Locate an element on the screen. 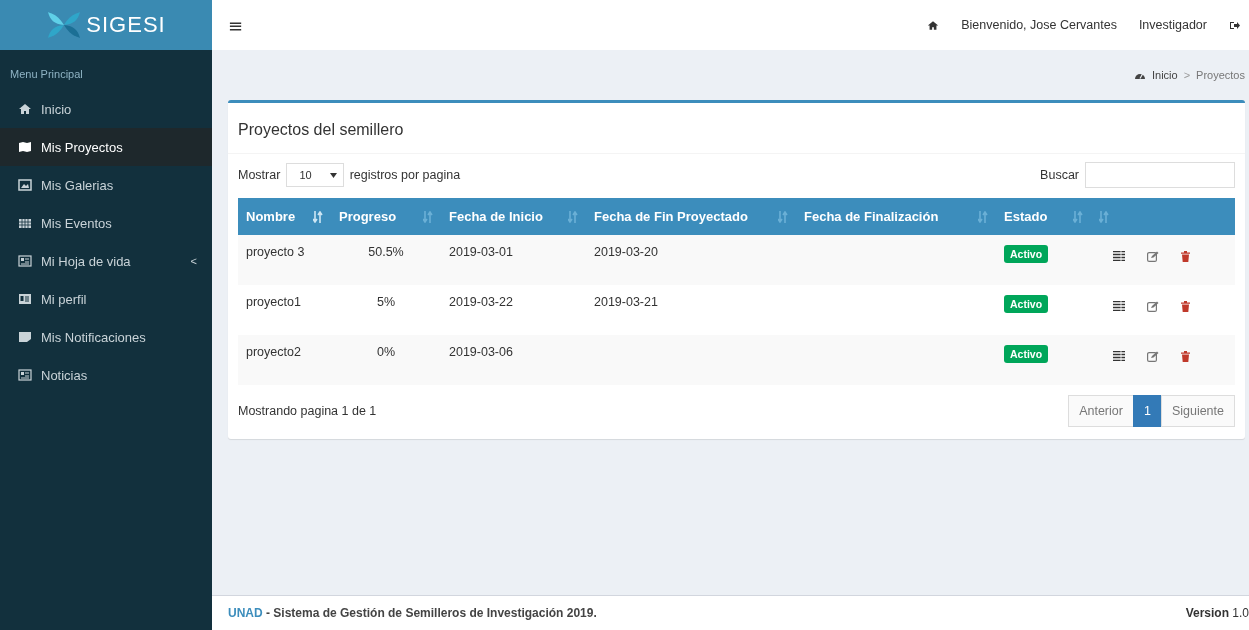 This screenshot has height=630, width=1249. sidebar-item: Mis Eventos is located at coordinates (106, 223).